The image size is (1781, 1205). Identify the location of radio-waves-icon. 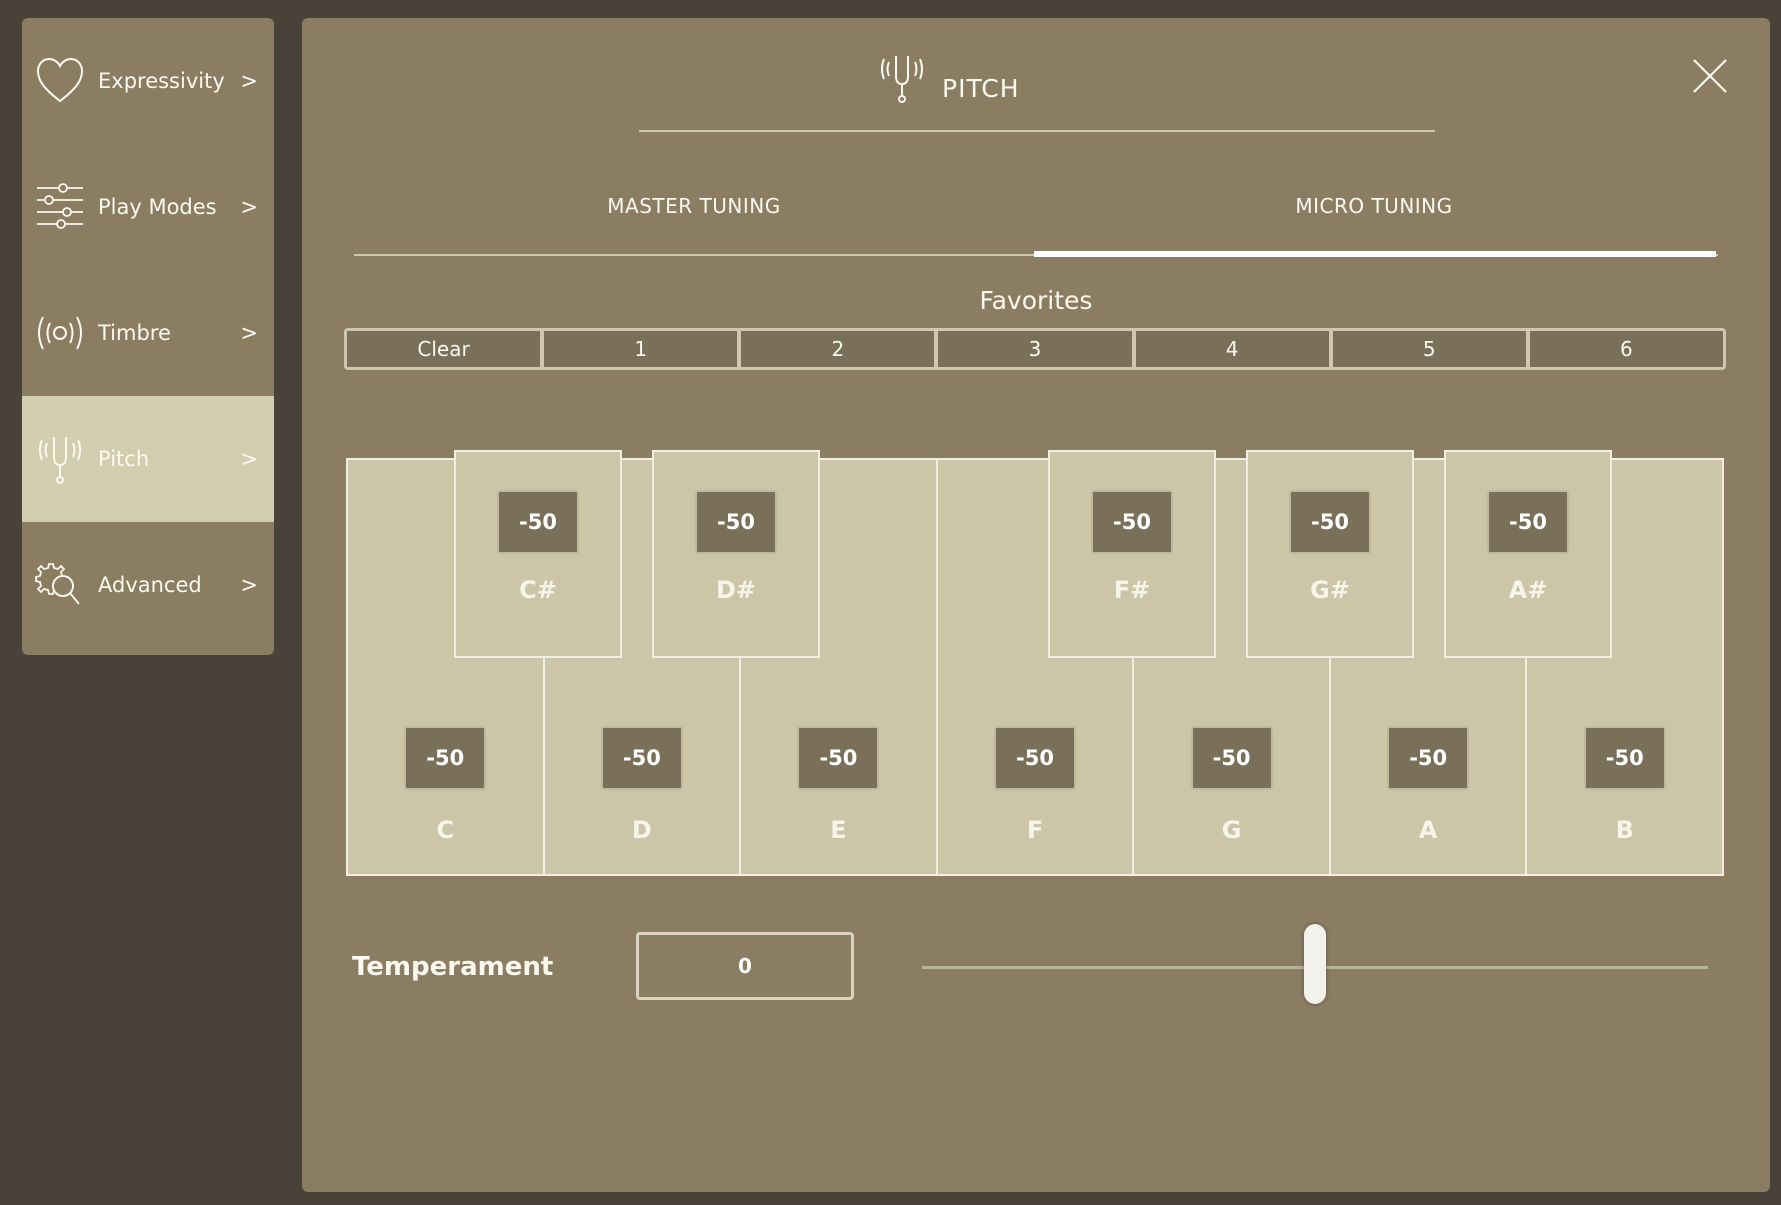
(60, 333).